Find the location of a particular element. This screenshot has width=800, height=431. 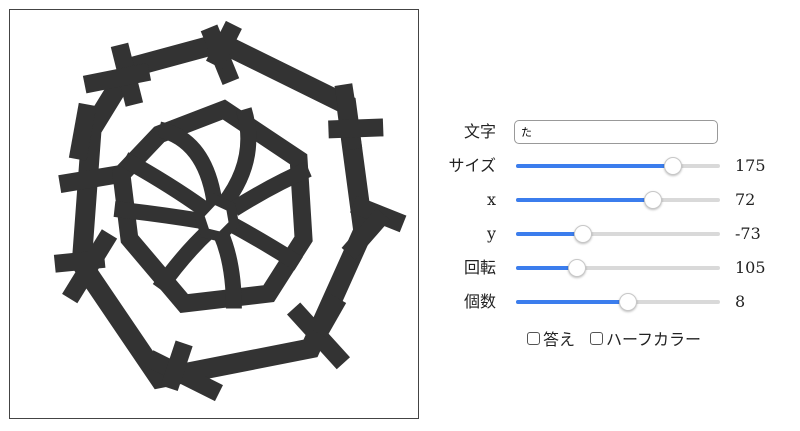

y-row: y -73 is located at coordinates (610, 234).